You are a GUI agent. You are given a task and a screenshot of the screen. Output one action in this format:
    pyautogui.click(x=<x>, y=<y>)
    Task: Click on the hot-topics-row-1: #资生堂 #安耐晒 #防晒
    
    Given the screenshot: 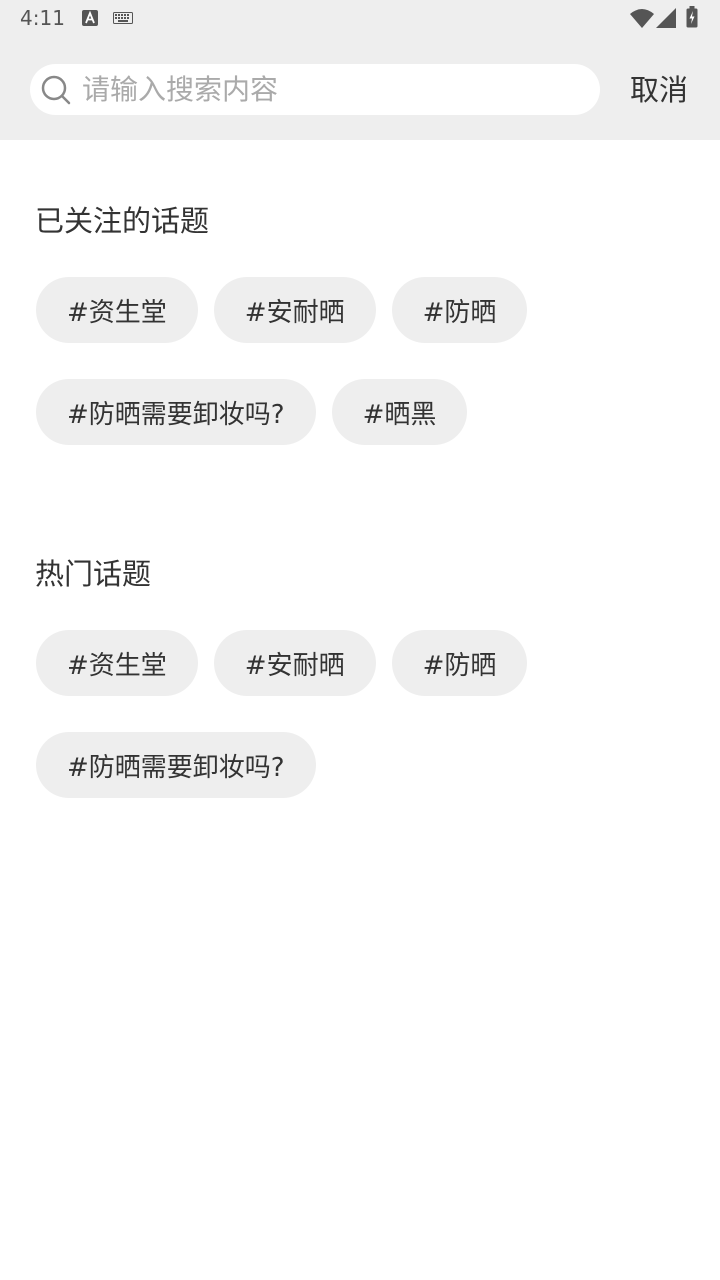 What is the action you would take?
    pyautogui.click(x=282, y=663)
    